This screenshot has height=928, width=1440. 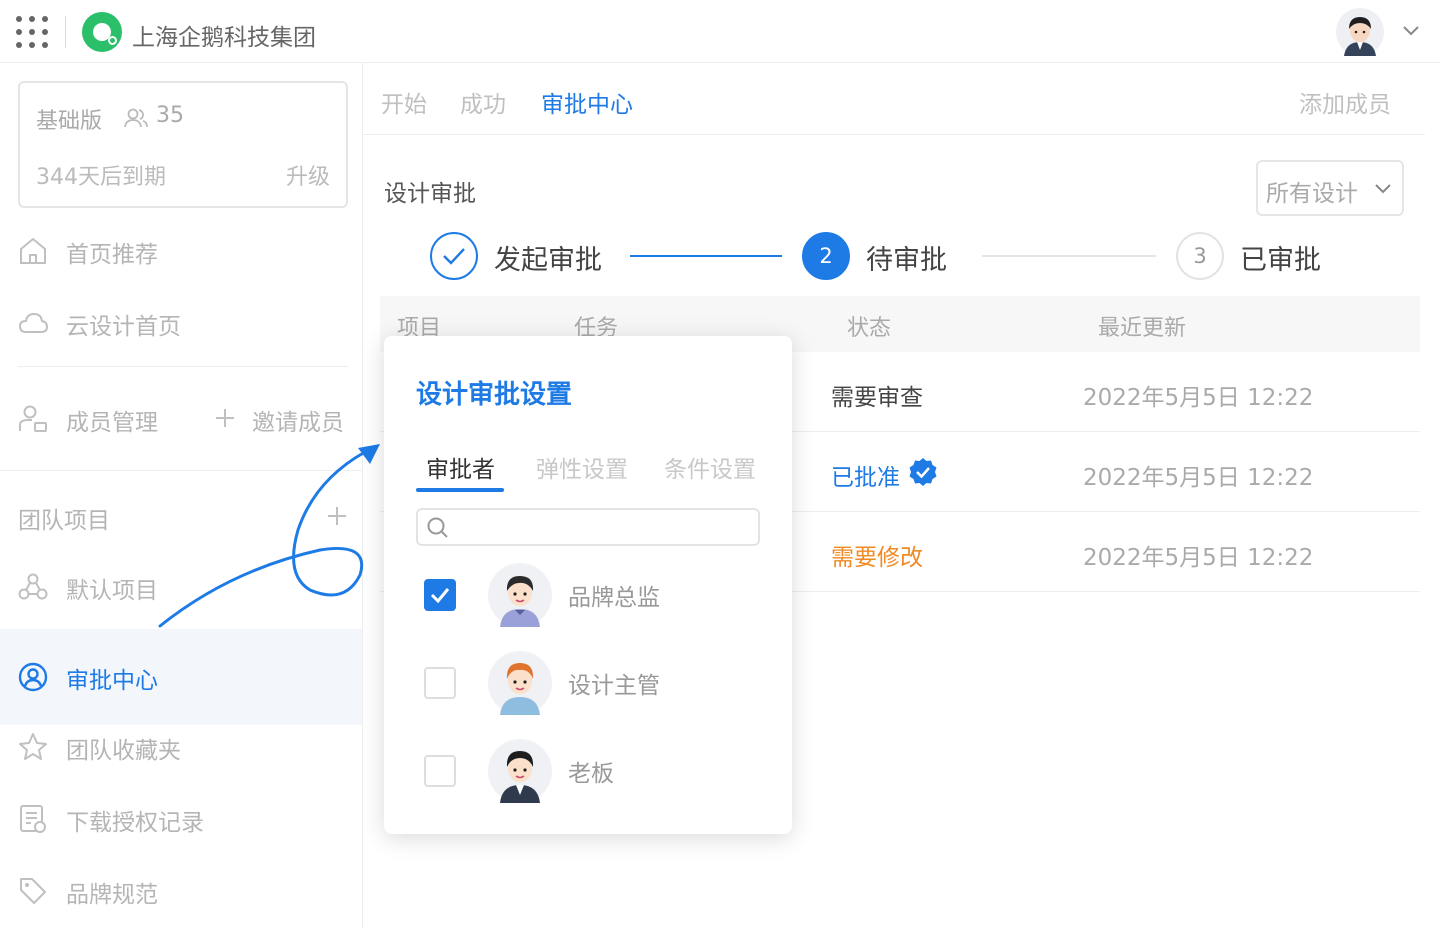 What do you see at coordinates (112, 40) in the screenshot?
I see `logo-dot` at bounding box center [112, 40].